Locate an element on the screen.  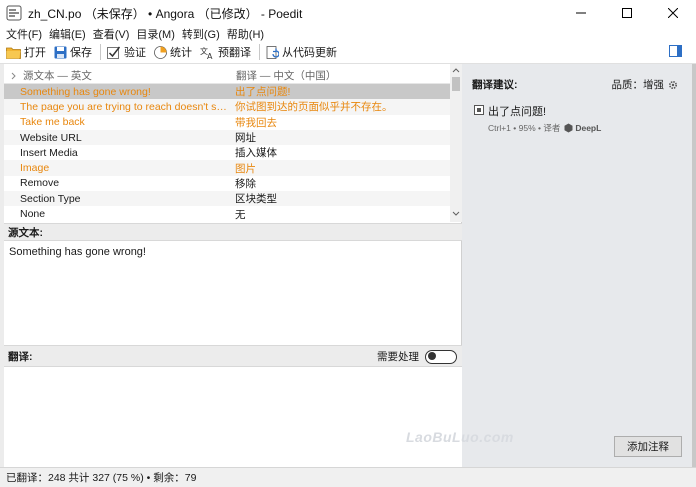
needs-work-control: 需要处理 is located at coordinates (417, 356).